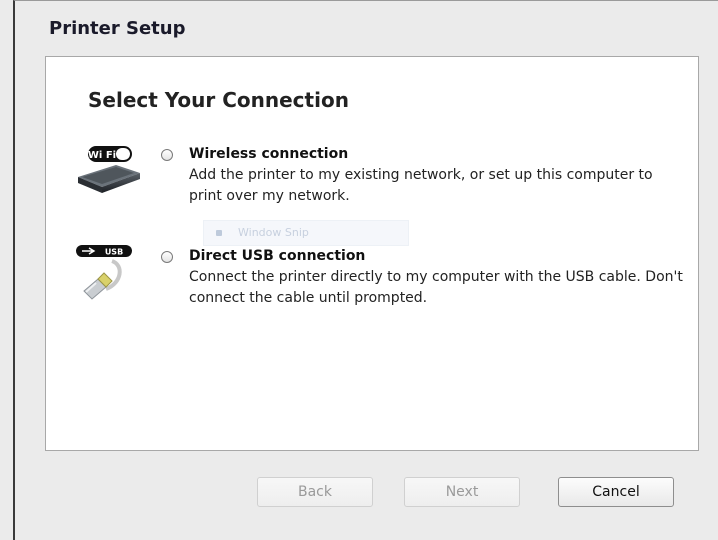 The height and width of the screenshot is (540, 718). Describe the element at coordinates (219, 233) in the screenshot. I see `snip-icon` at that location.